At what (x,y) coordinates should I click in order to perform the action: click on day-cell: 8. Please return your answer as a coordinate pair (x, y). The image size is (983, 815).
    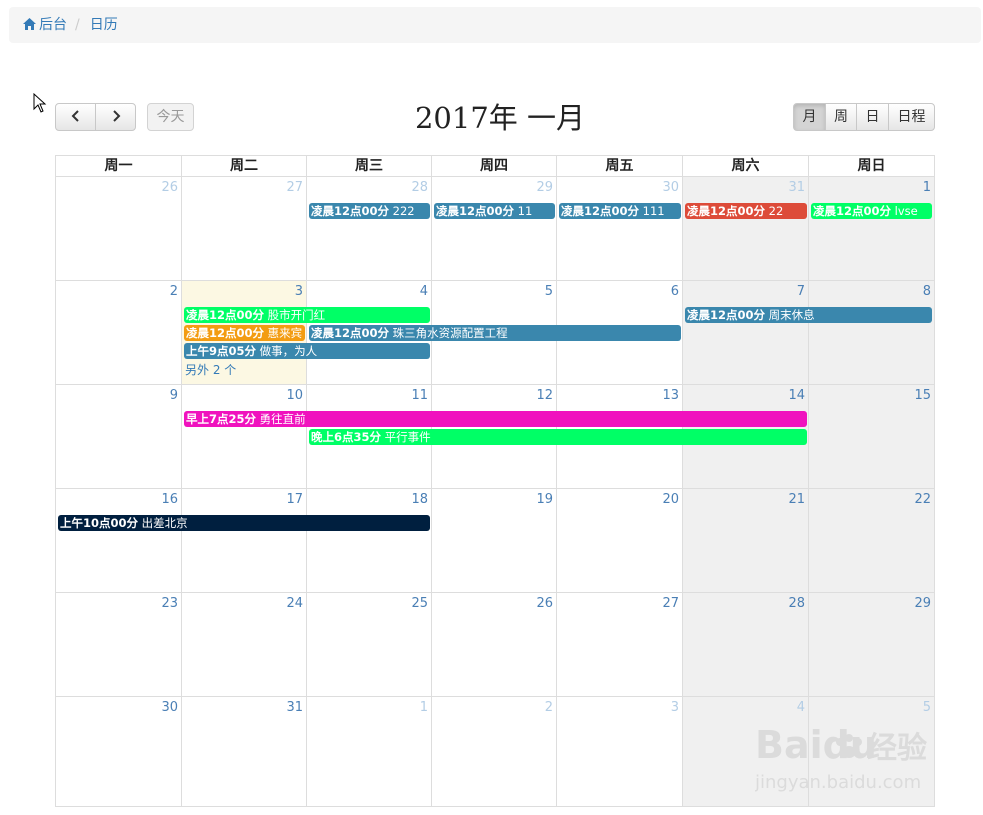
    Looking at the image, I should click on (871, 333).